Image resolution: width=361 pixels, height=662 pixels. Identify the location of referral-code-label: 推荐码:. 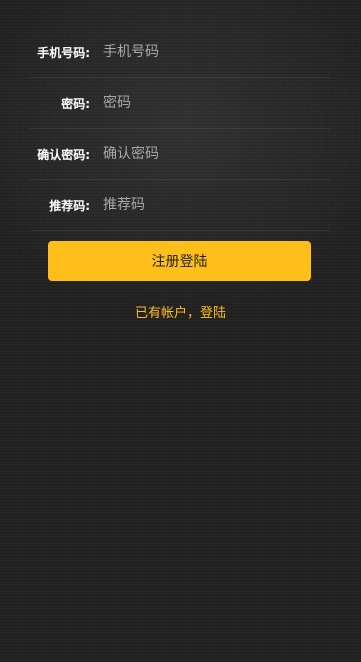
(69, 205).